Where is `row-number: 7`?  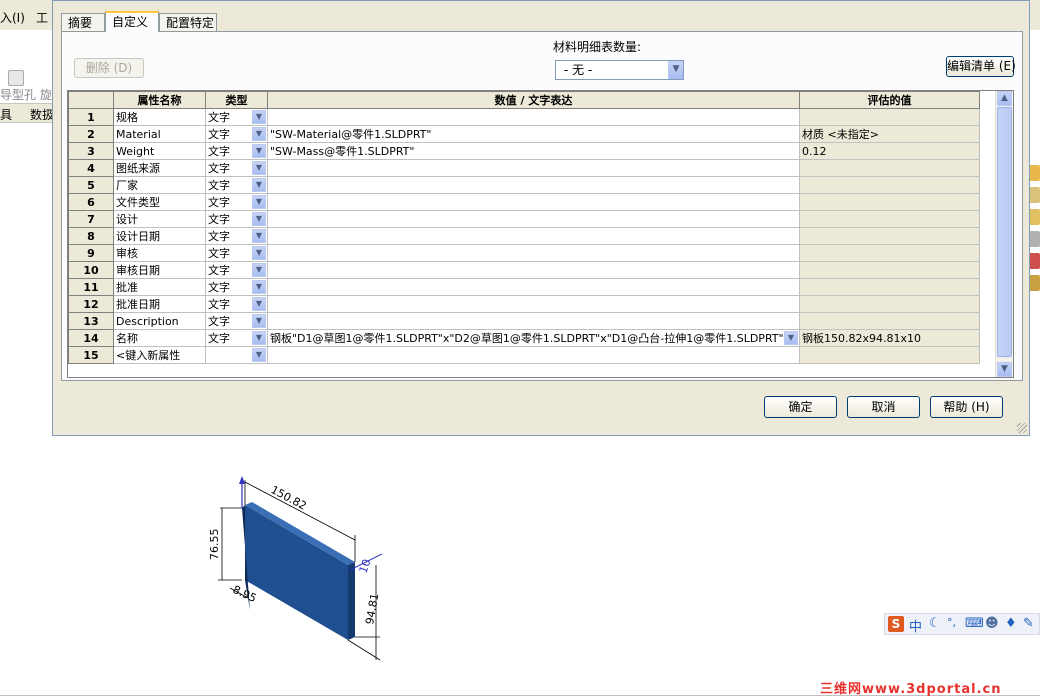 row-number: 7 is located at coordinates (91, 219).